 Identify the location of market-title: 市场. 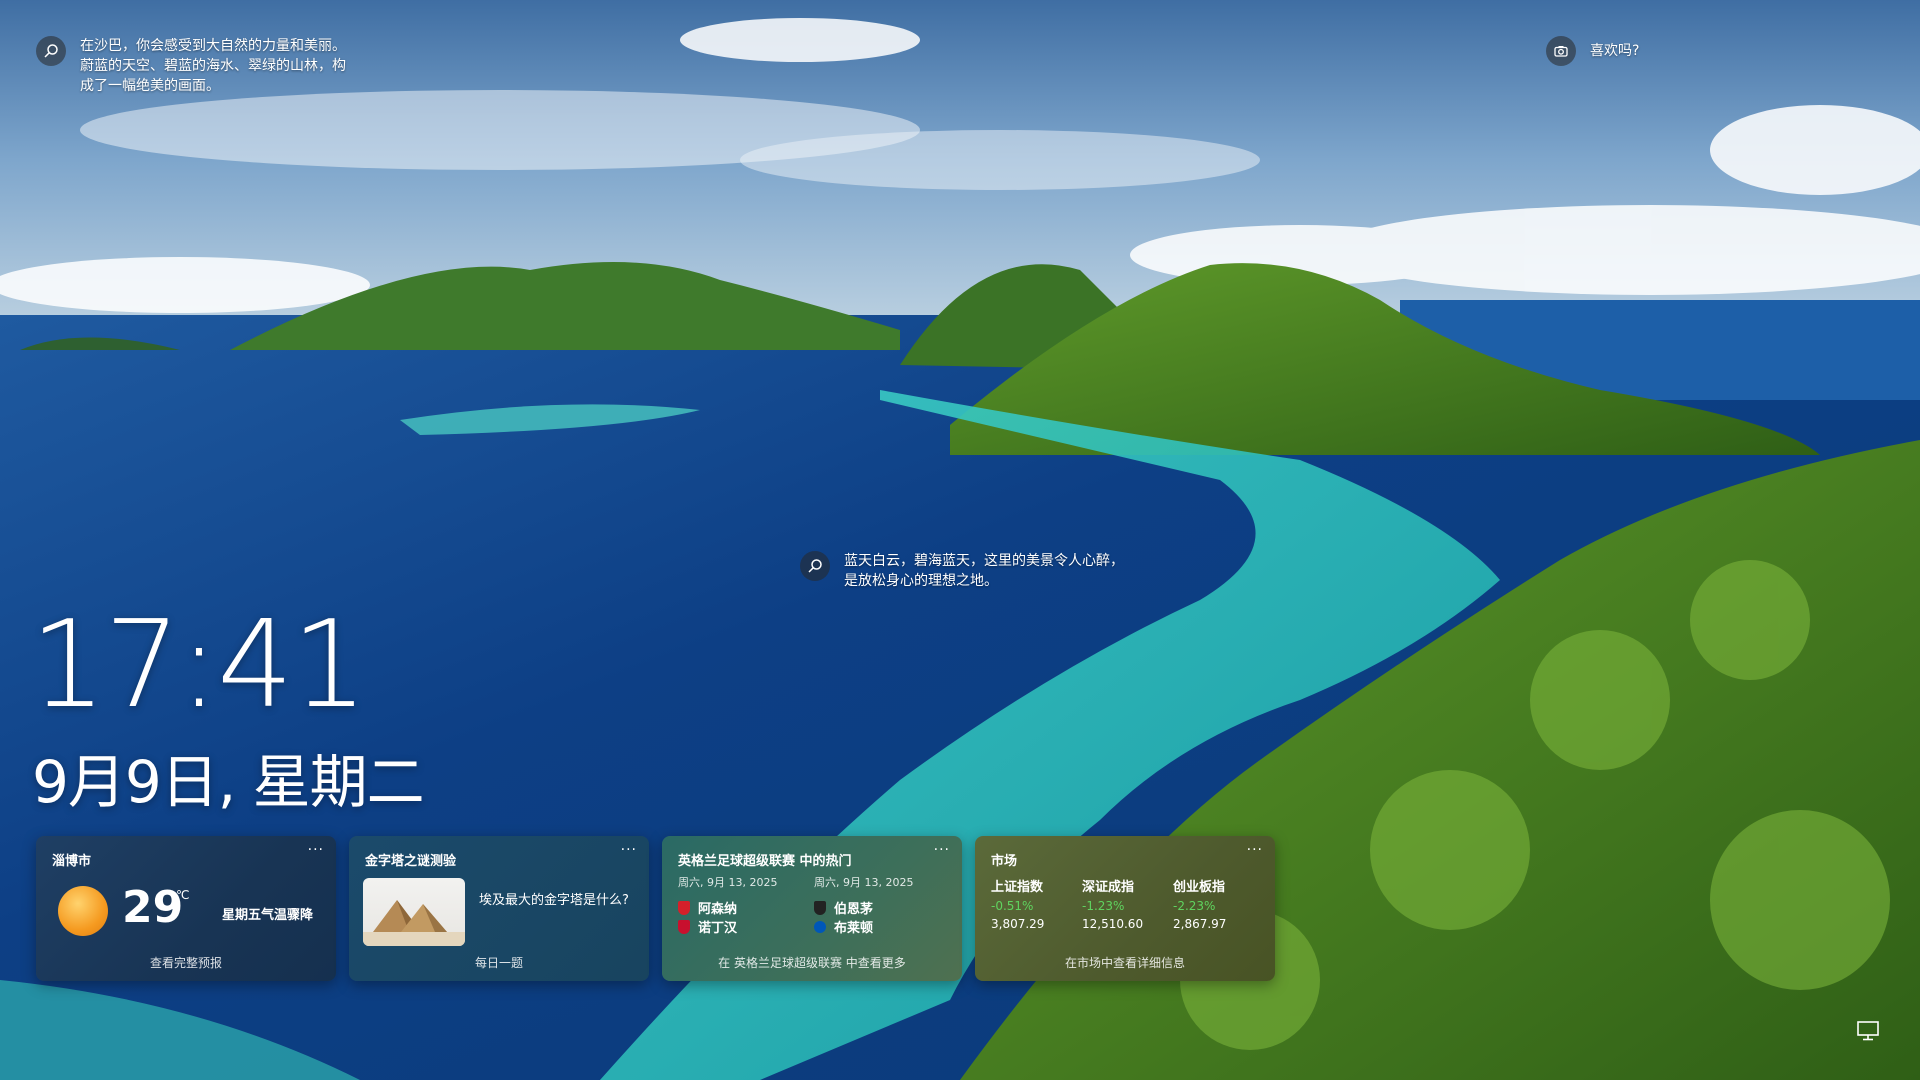
(1004, 861).